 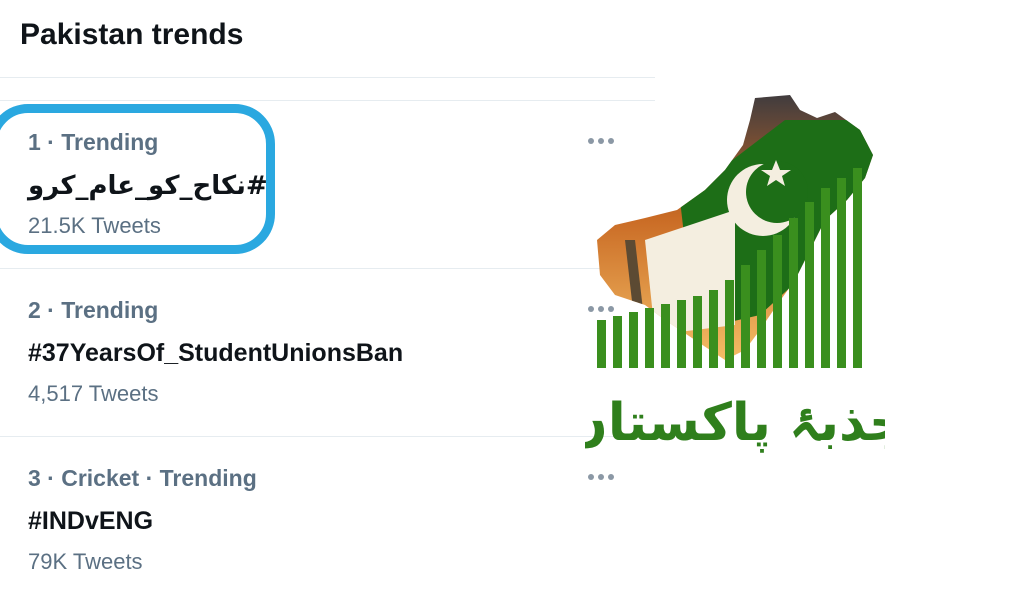 I want to click on trend-tweet-count: 79K Tweets, so click(x=85, y=561).